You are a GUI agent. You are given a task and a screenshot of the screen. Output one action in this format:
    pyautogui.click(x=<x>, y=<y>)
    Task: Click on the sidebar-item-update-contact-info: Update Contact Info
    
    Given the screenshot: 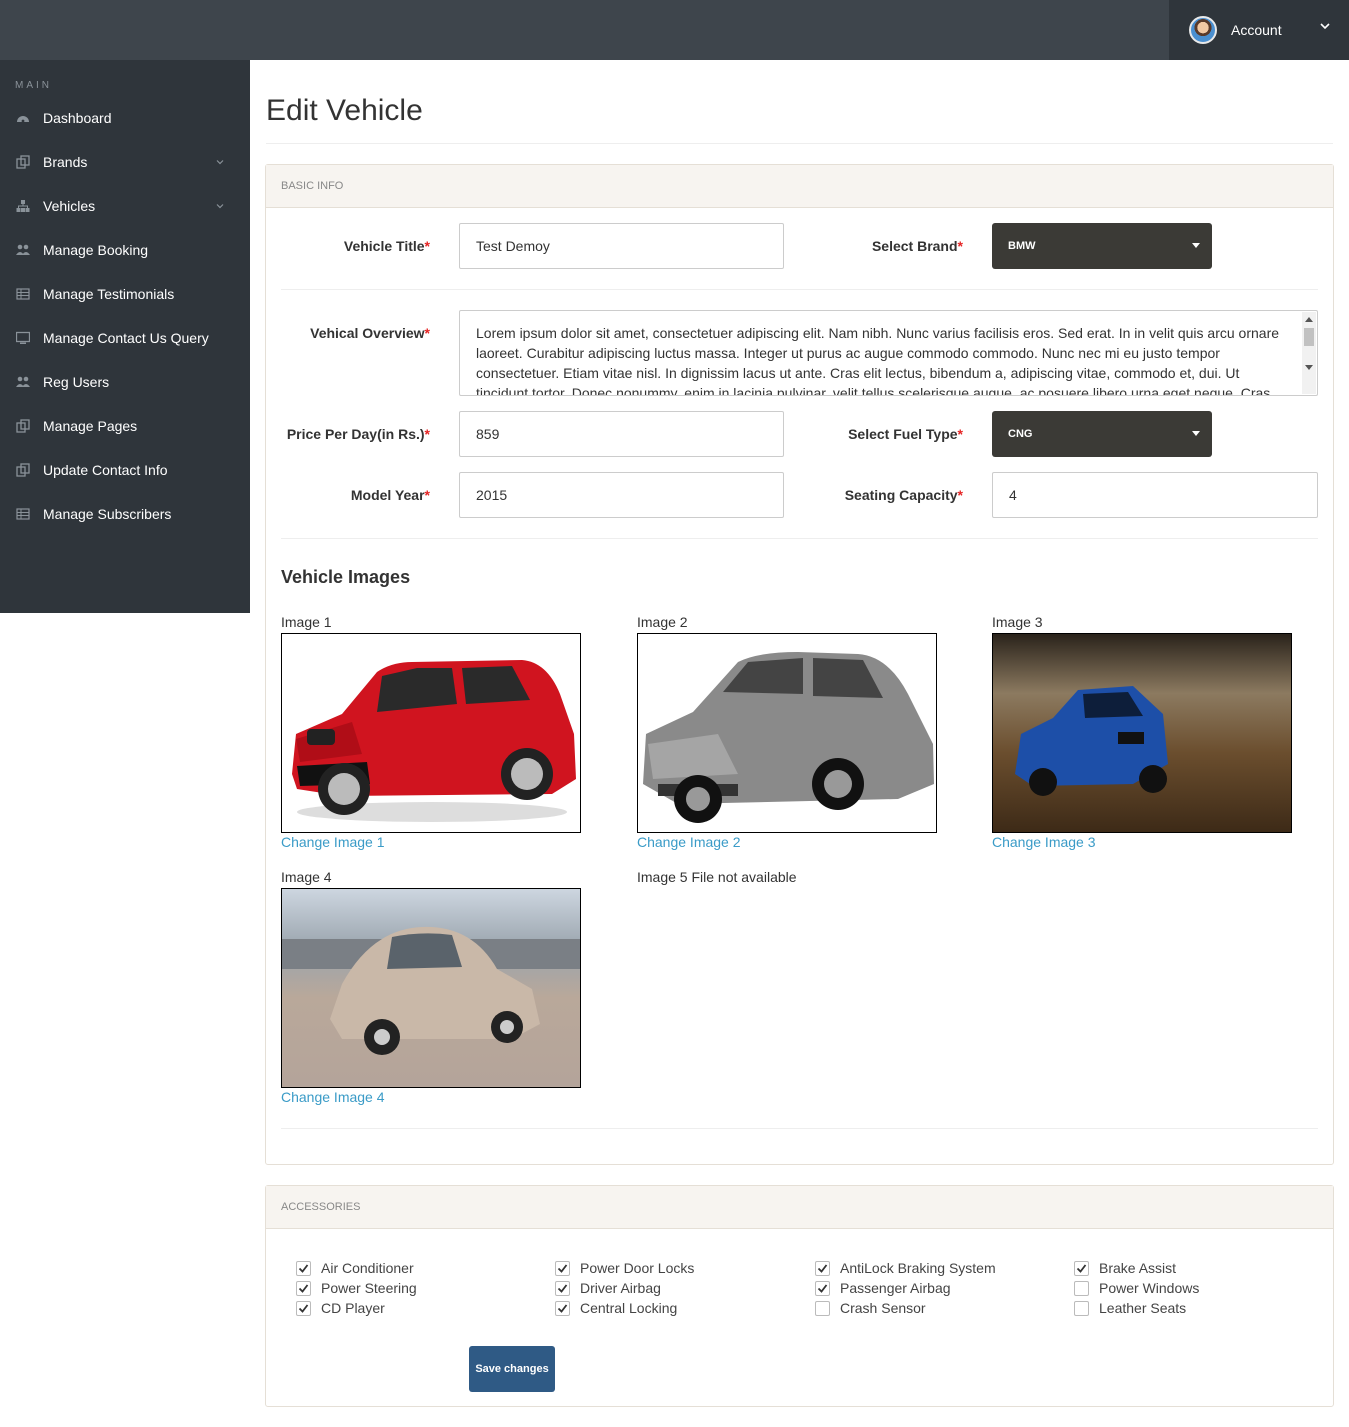 What is the action you would take?
    pyautogui.click(x=125, y=470)
    